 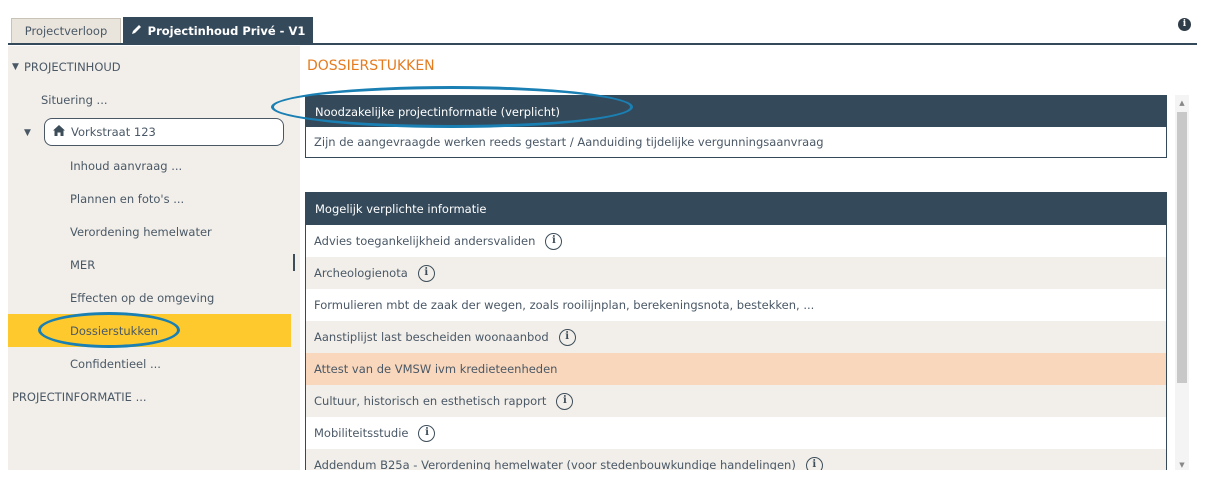 What do you see at coordinates (736, 209) in the screenshot?
I see `panel-header: Mogelijk verplichte informatie` at bounding box center [736, 209].